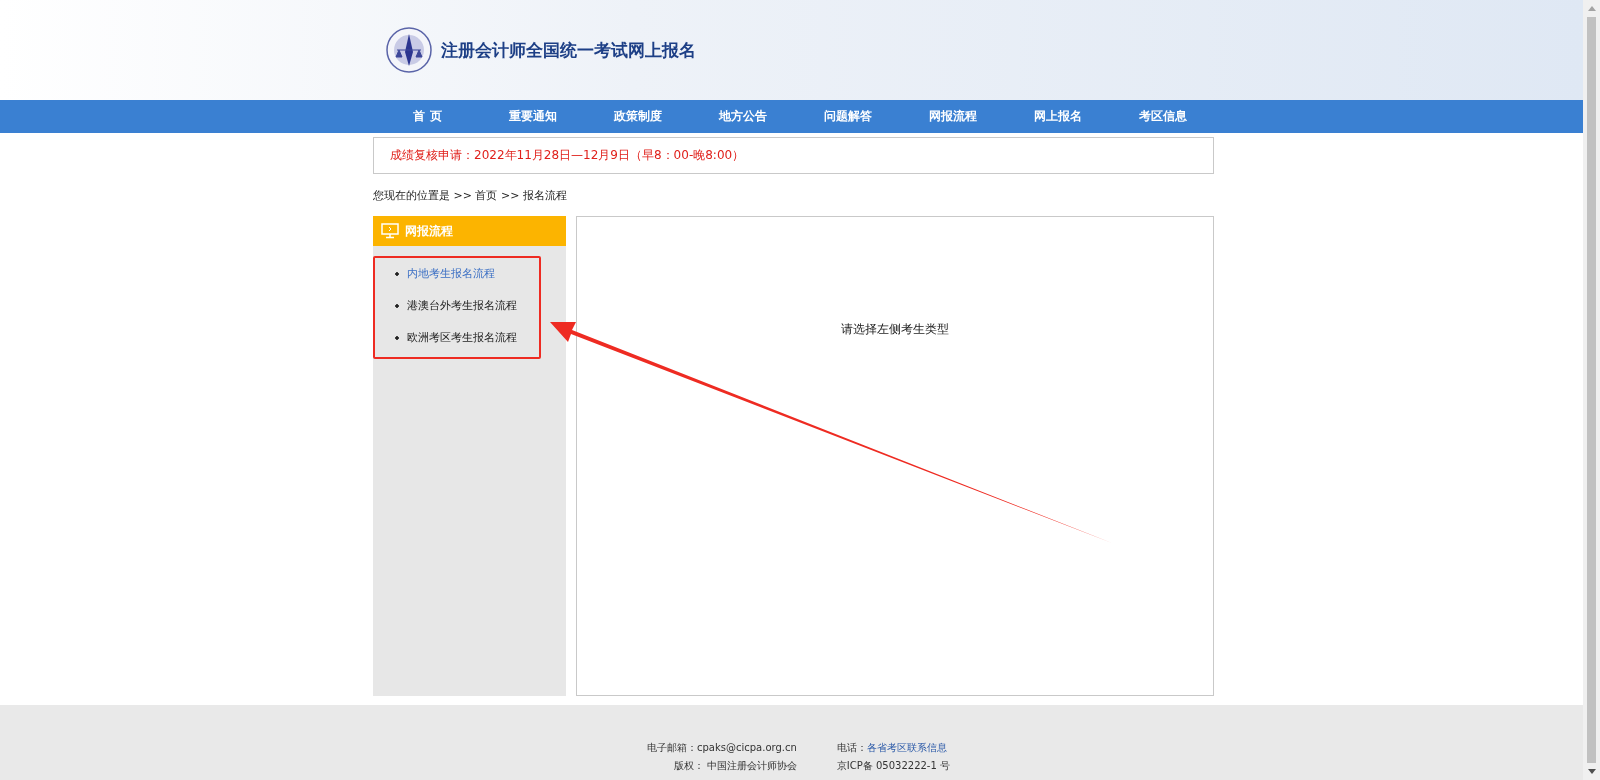 The width and height of the screenshot is (1600, 780). I want to click on contact-link: 各省考区联系信息, so click(906, 747).